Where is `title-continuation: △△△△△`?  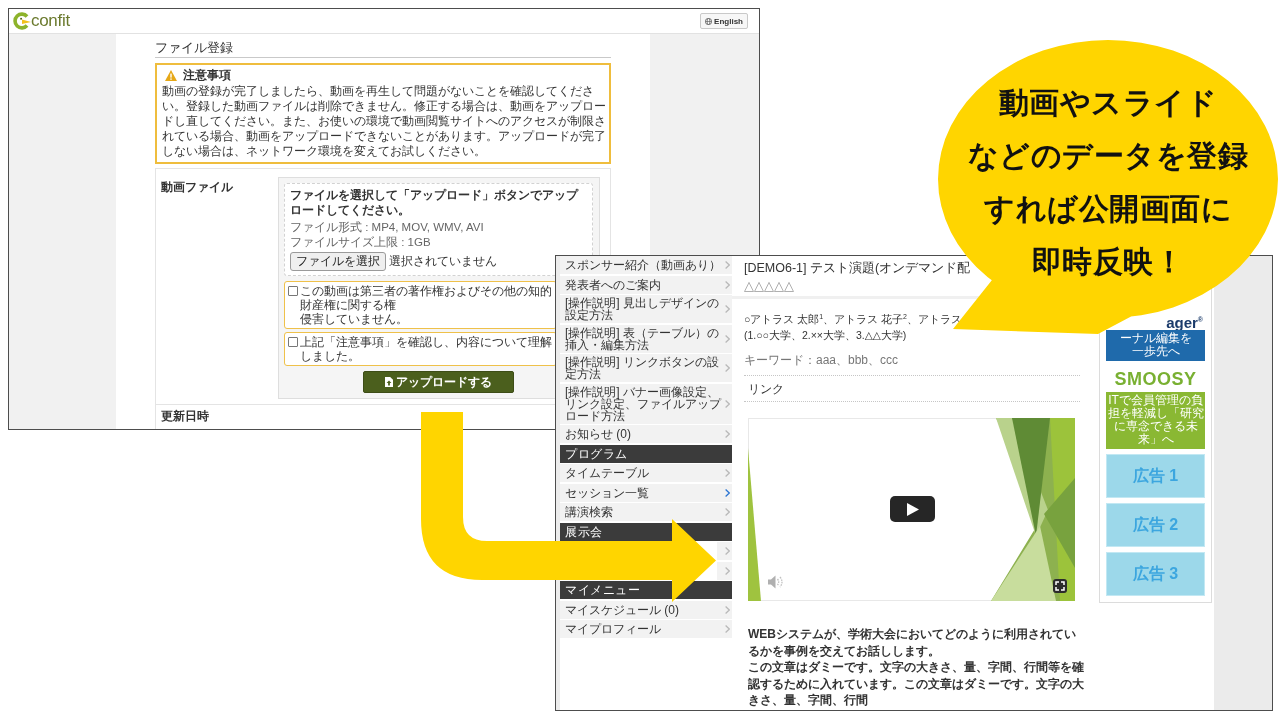 title-continuation: △△△△△ is located at coordinates (769, 285).